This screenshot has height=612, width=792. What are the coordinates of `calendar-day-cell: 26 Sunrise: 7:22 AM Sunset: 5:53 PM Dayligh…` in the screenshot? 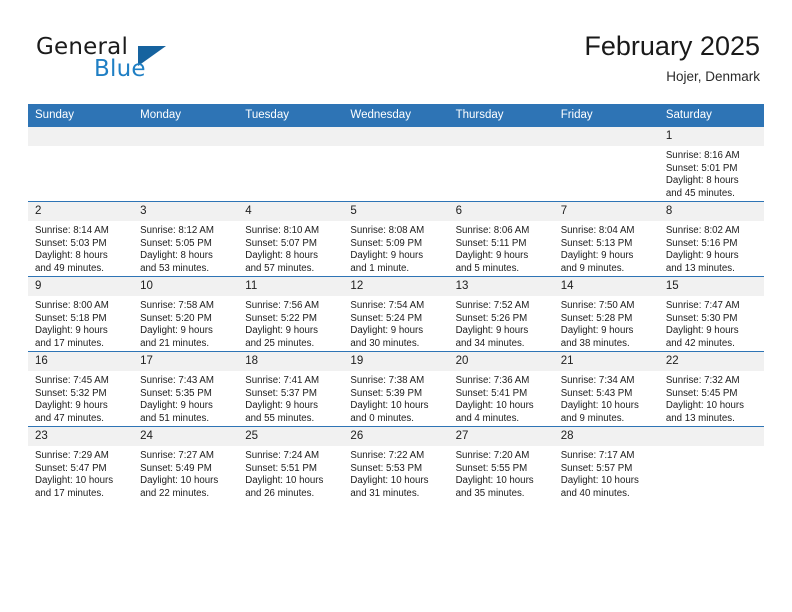 It's located at (396, 463).